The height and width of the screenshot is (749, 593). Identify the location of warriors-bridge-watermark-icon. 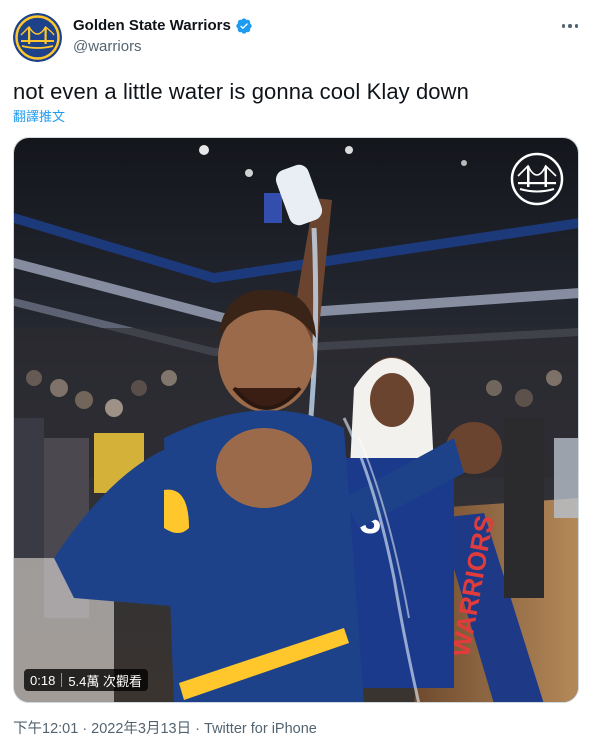
(537, 179).